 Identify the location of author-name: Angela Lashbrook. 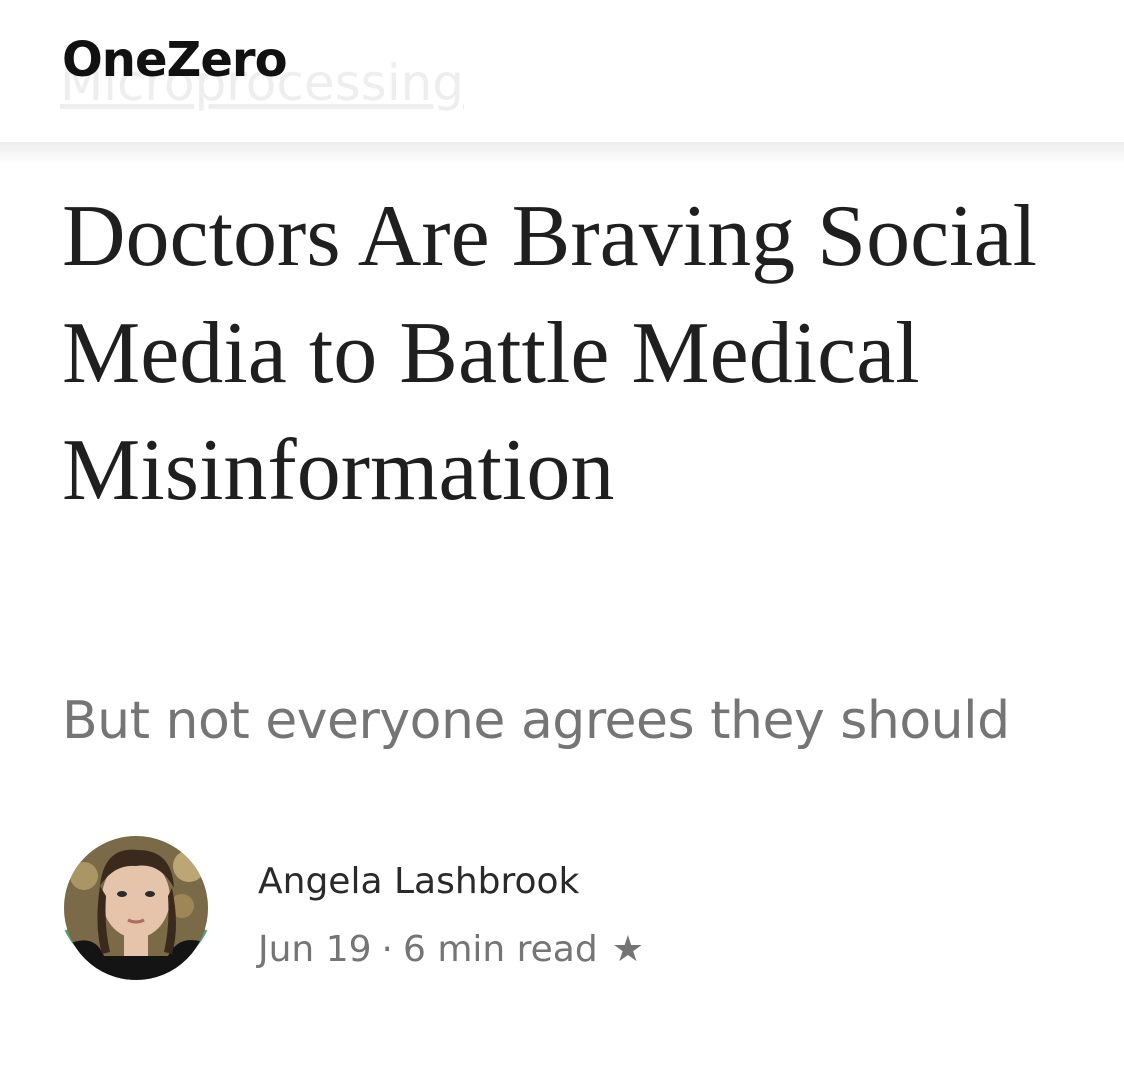
(418, 881).